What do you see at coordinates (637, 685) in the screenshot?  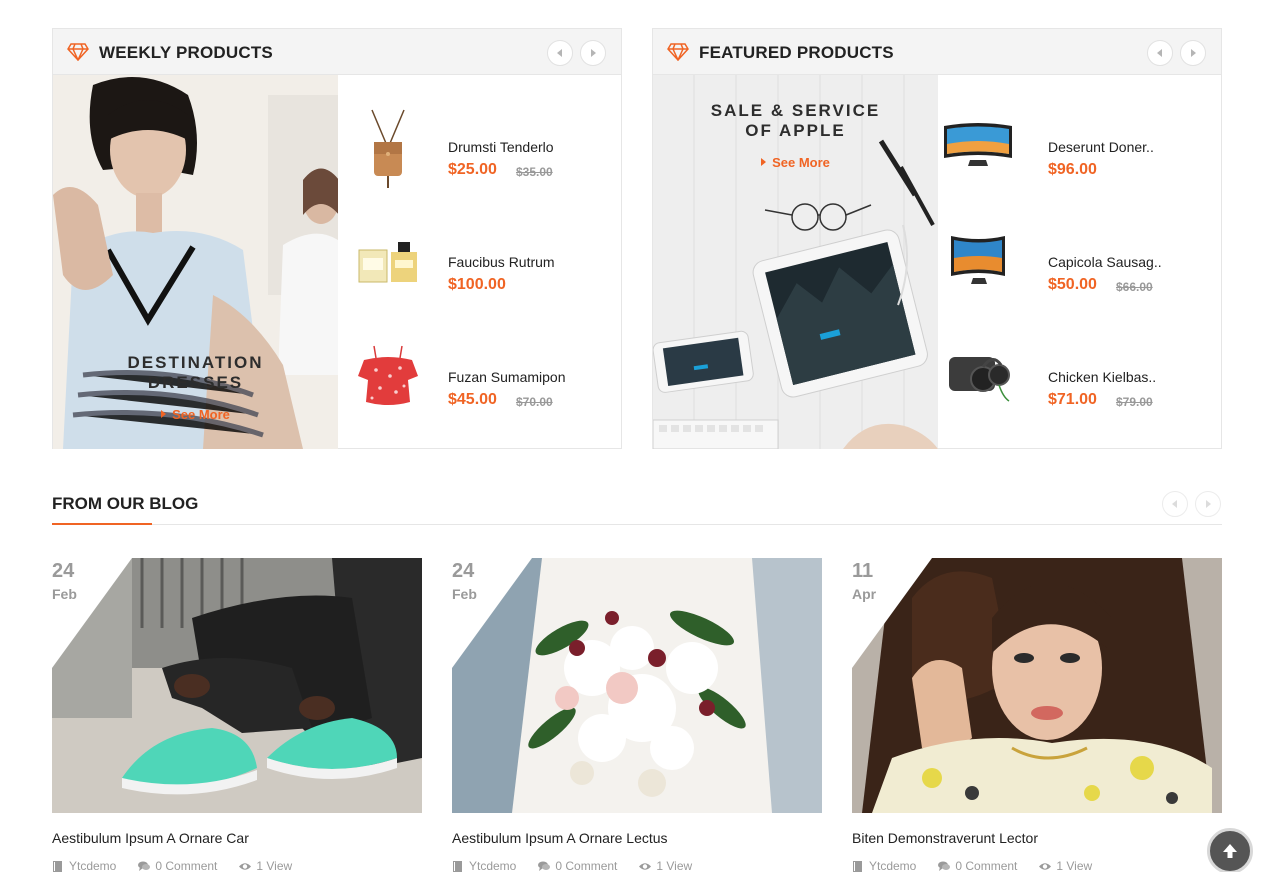 I see `bridal-bouquet-photo: 24 Feb` at bounding box center [637, 685].